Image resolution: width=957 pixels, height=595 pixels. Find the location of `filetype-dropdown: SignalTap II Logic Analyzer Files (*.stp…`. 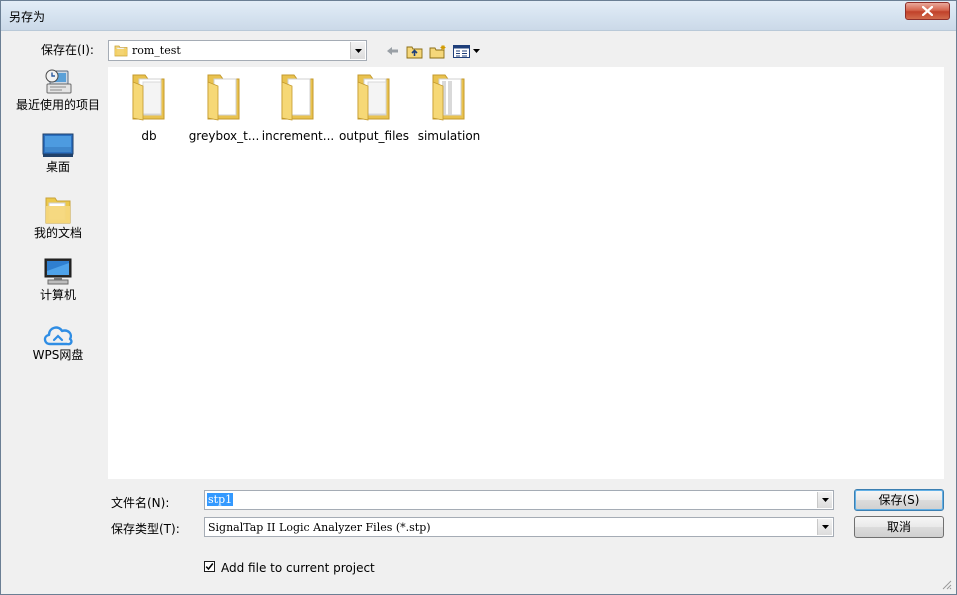

filetype-dropdown: SignalTap II Logic Analyzer Files (*.stp… is located at coordinates (519, 527).